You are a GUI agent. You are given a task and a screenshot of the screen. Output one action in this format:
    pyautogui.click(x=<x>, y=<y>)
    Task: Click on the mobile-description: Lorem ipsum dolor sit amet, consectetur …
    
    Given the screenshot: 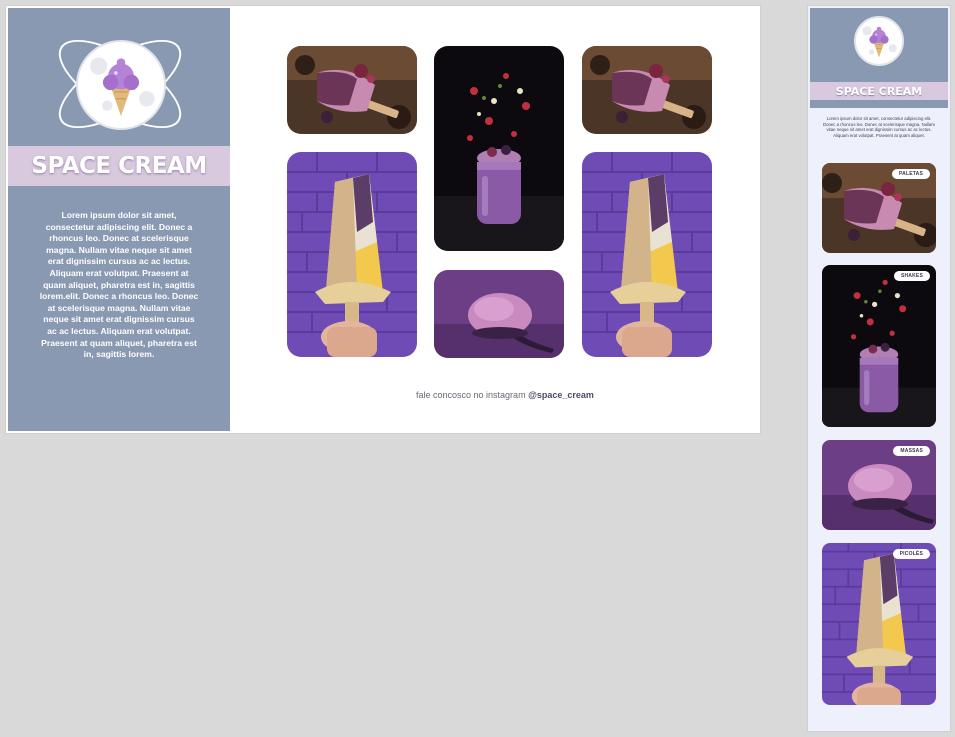 What is the action you would take?
    pyautogui.click(x=879, y=127)
    